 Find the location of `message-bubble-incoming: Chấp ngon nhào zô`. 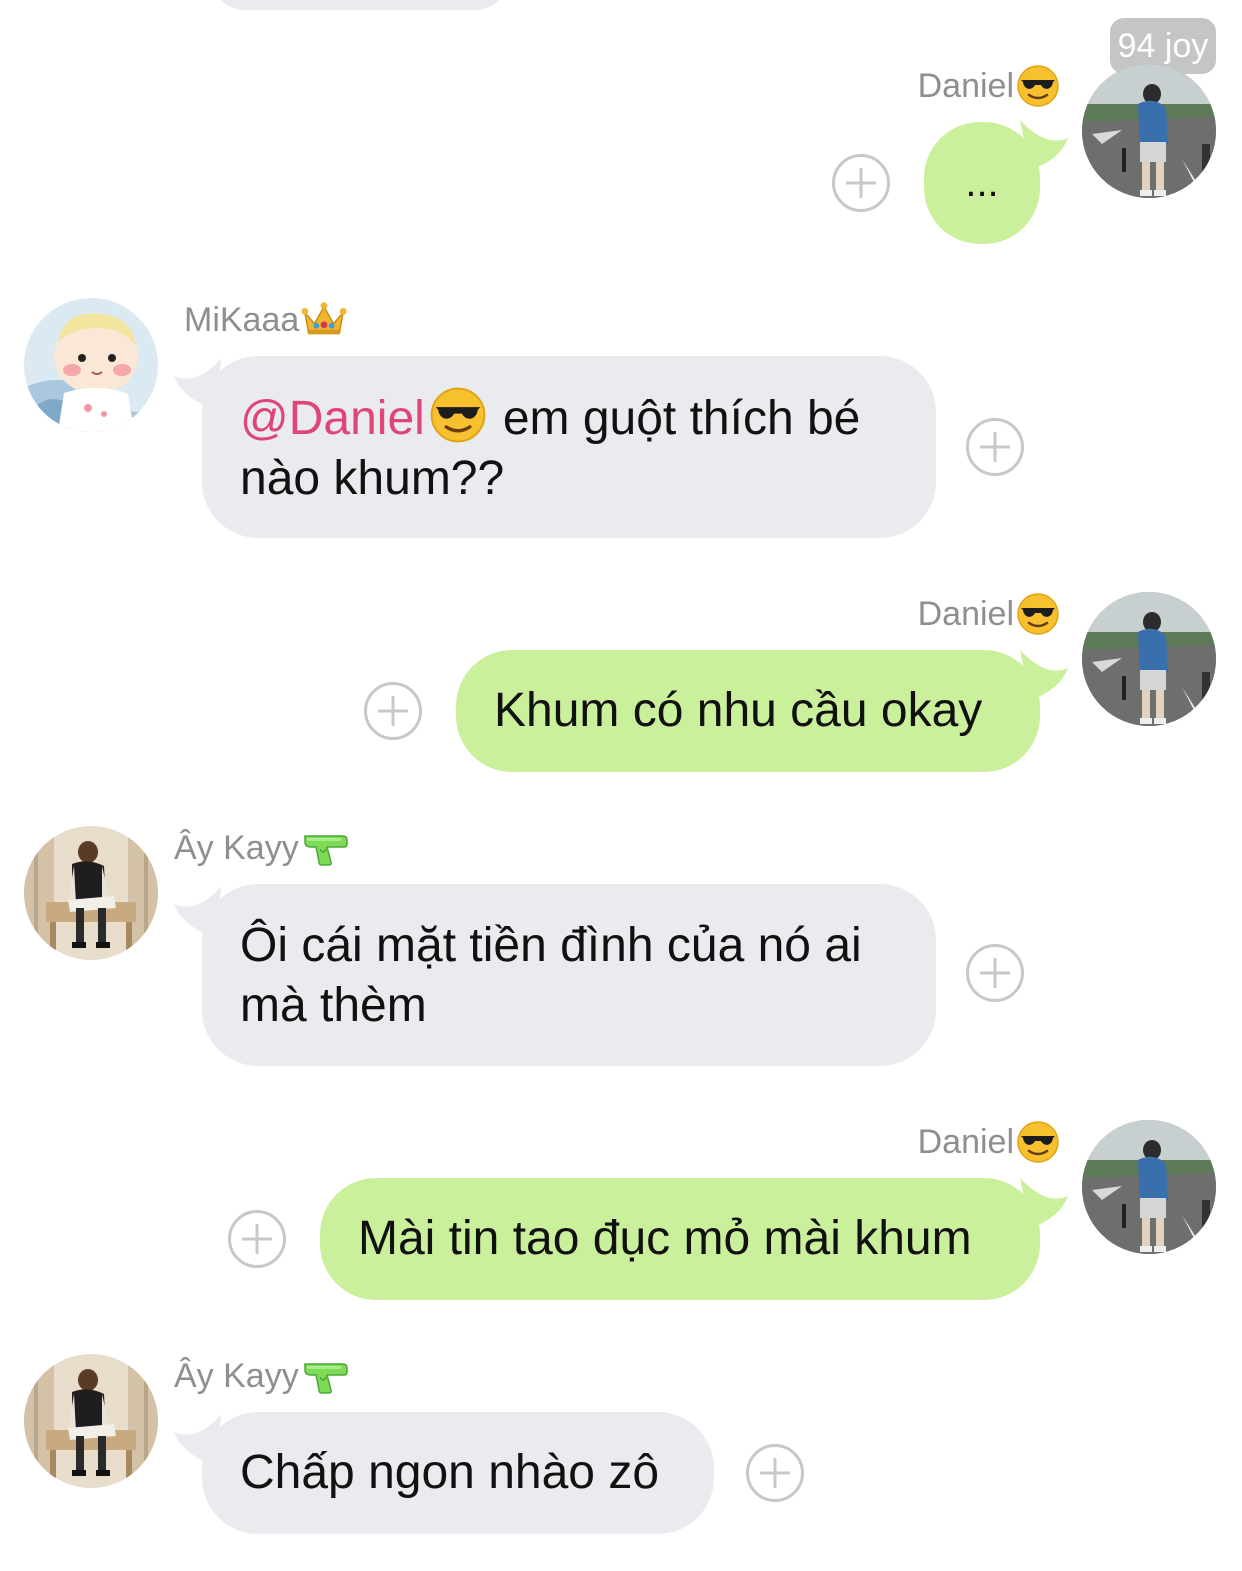

message-bubble-incoming: Chấp ngon nhào zô is located at coordinates (458, 1473).